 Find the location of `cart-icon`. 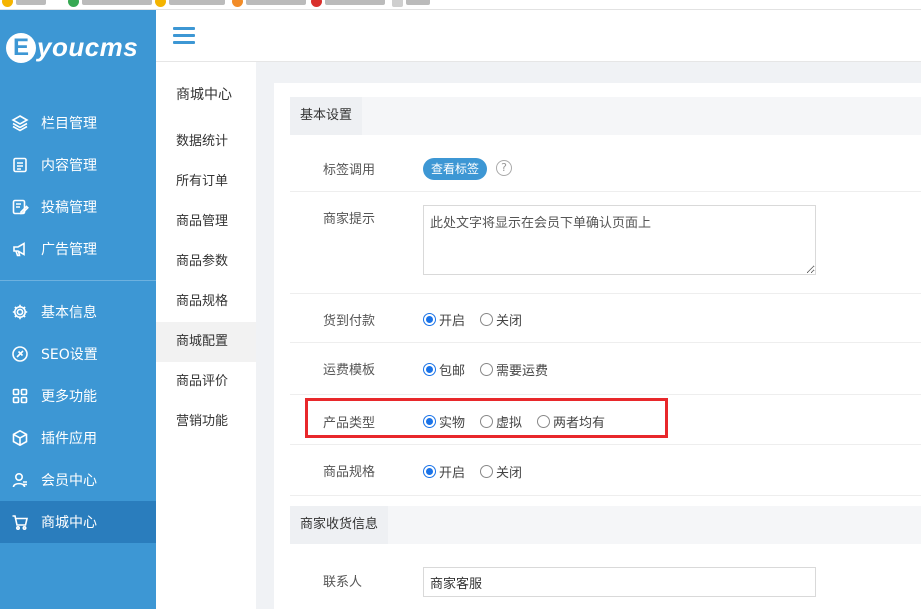

cart-icon is located at coordinates (20, 522).